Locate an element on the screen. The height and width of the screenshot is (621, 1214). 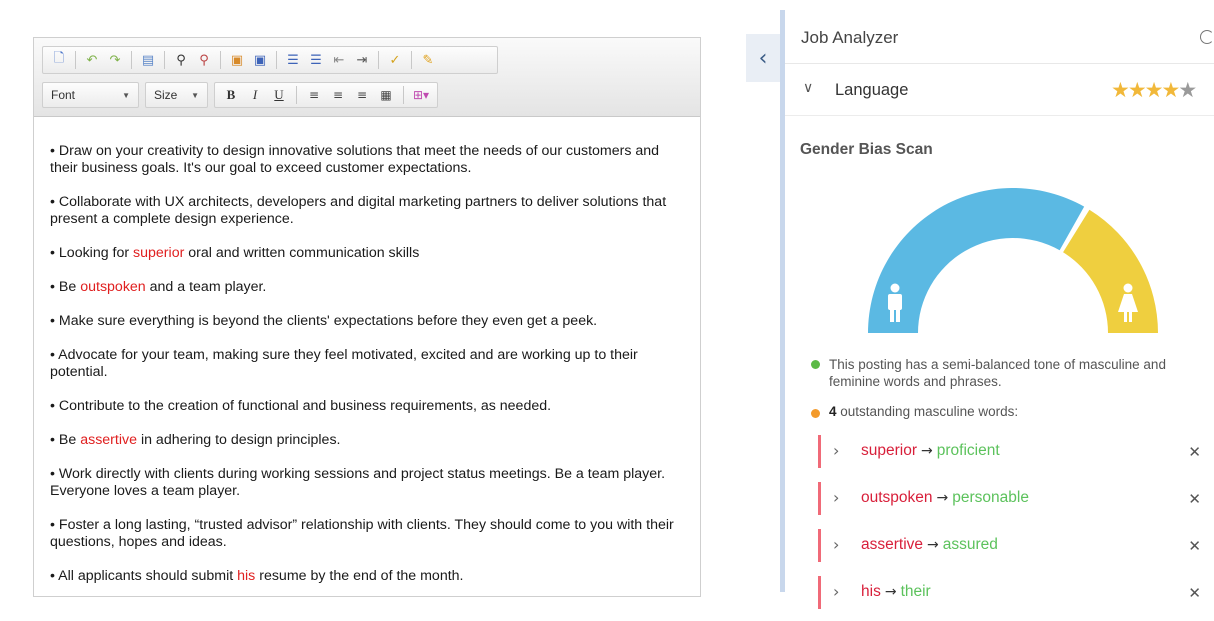
language-label: Language is located at coordinates (872, 90).